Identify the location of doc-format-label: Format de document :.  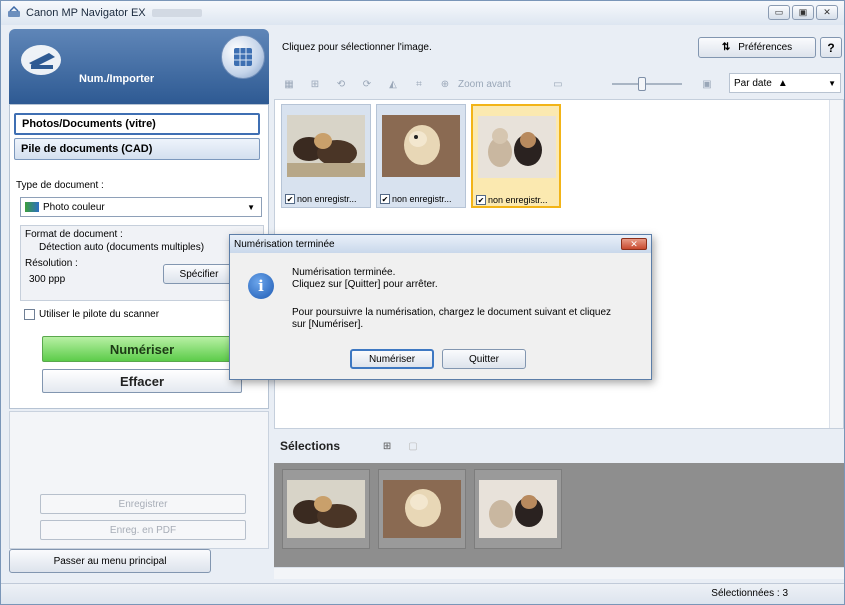
(74, 234).